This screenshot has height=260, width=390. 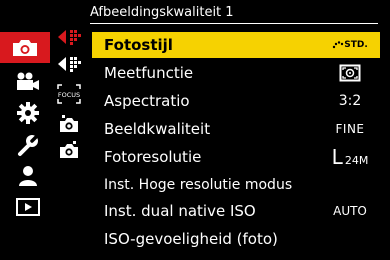 I want to click on menu-item-label: Beeldkwaliteit, so click(x=157, y=129).